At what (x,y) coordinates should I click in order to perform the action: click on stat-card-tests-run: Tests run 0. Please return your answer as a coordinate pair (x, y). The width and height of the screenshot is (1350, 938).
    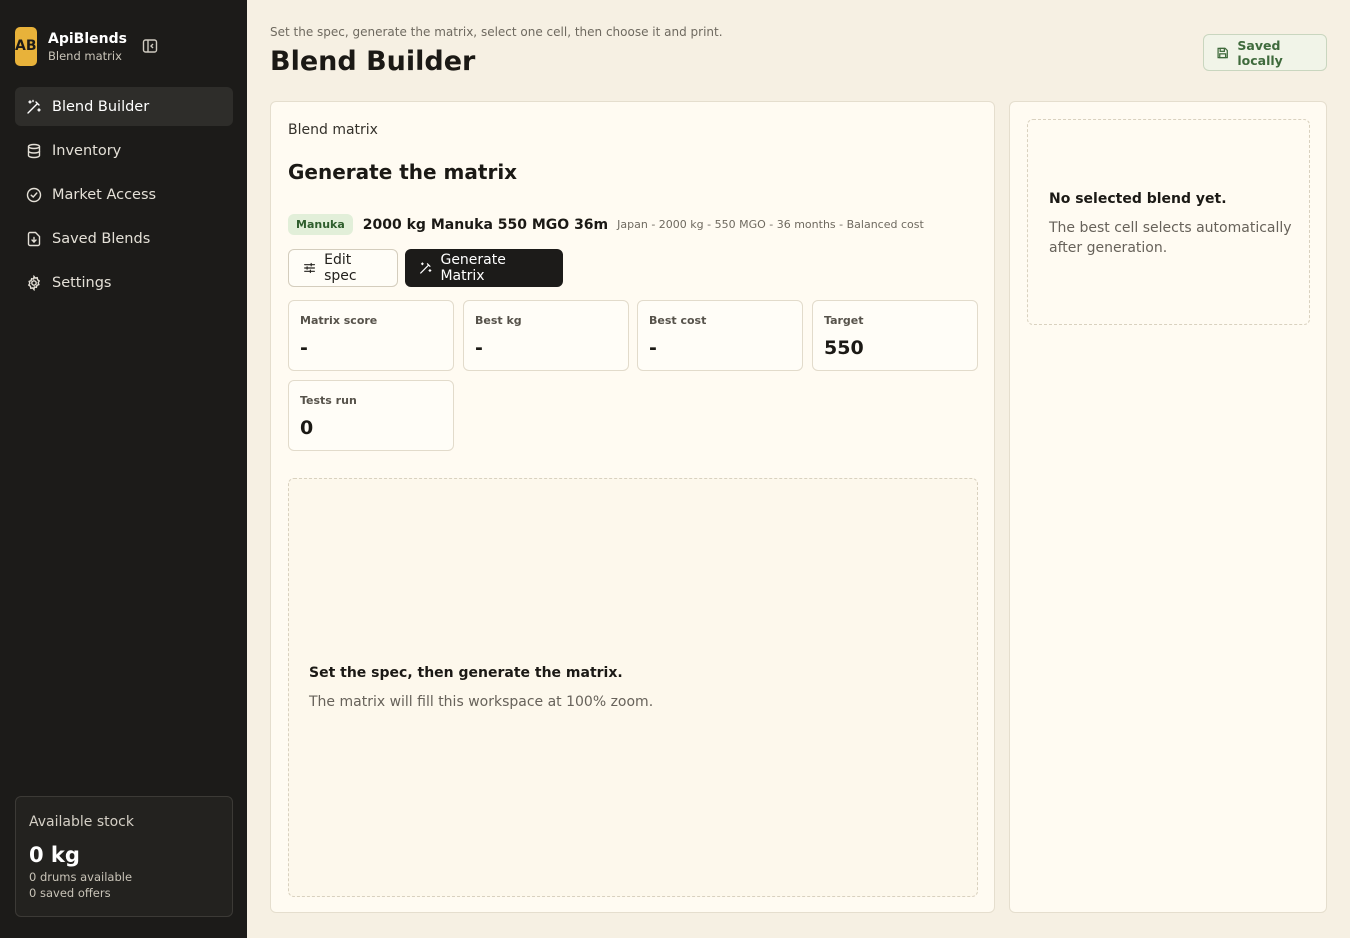
    Looking at the image, I should click on (371, 415).